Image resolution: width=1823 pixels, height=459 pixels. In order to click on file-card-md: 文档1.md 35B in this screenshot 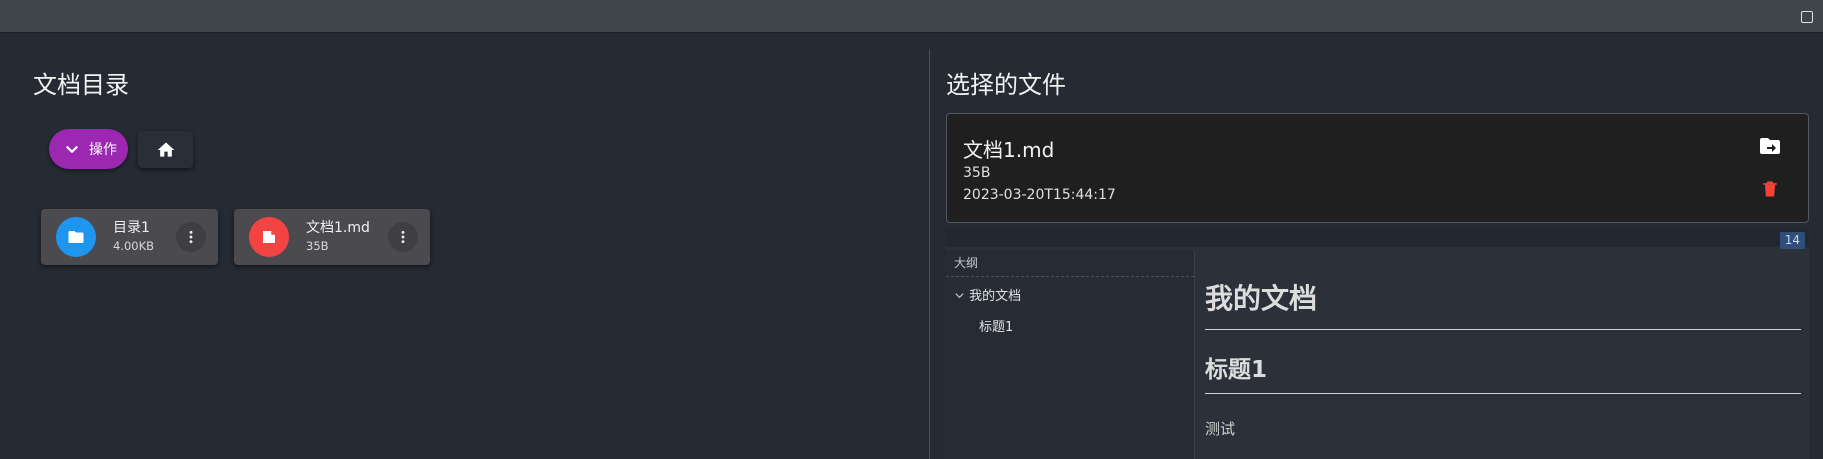, I will do `click(332, 237)`.